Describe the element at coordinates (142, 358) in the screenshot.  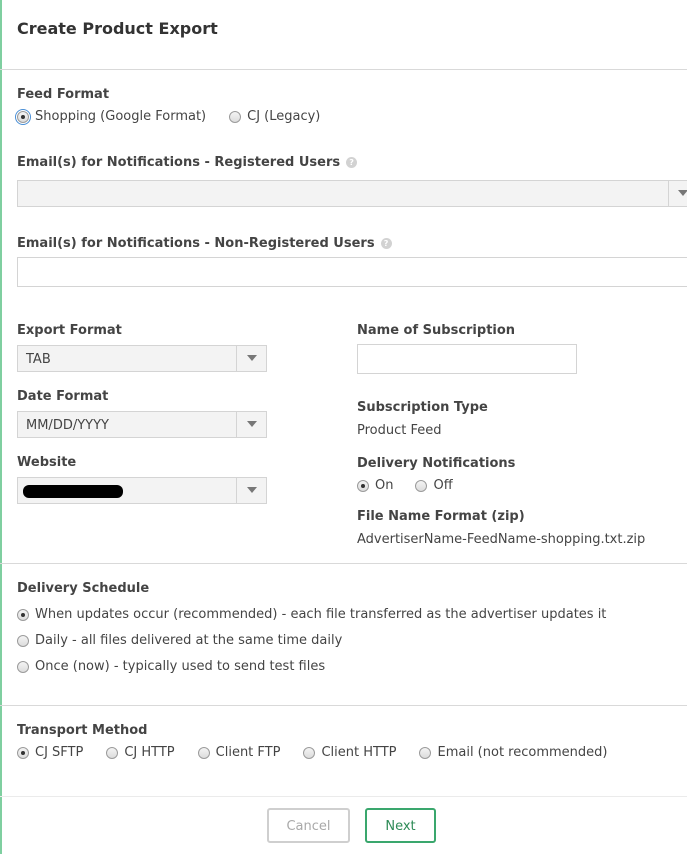
I see `export-format-select: TAB` at that location.